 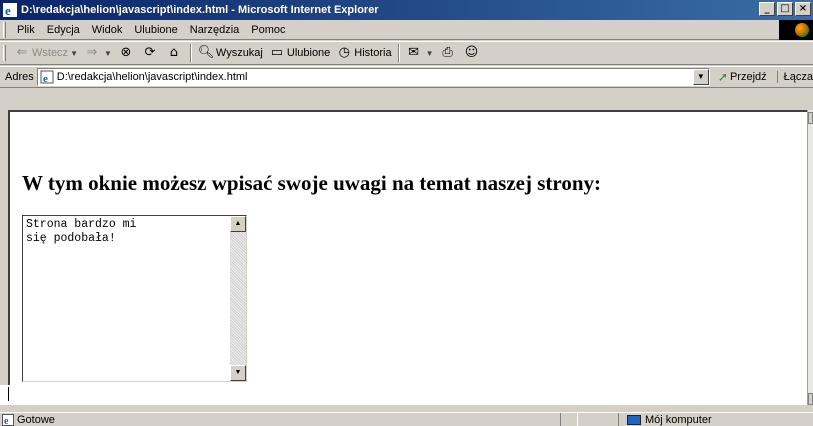 I want to click on scroll-up-icon: ▲, so click(x=238, y=224).